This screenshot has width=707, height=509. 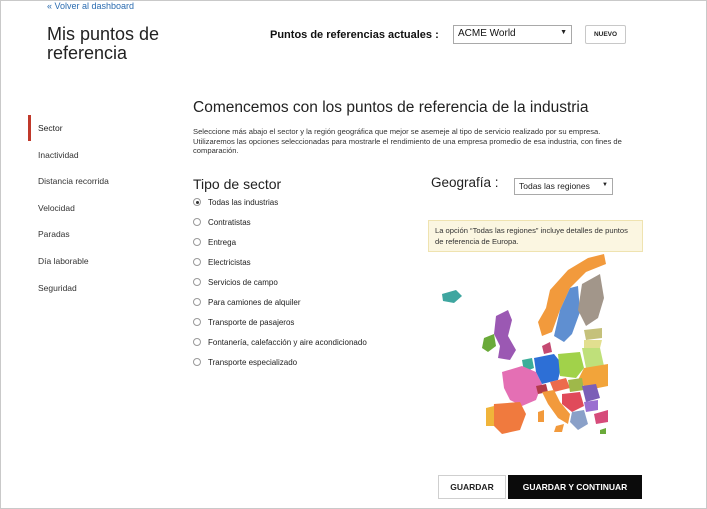 I want to click on sector-option-label: Electricistas, so click(x=229, y=262).